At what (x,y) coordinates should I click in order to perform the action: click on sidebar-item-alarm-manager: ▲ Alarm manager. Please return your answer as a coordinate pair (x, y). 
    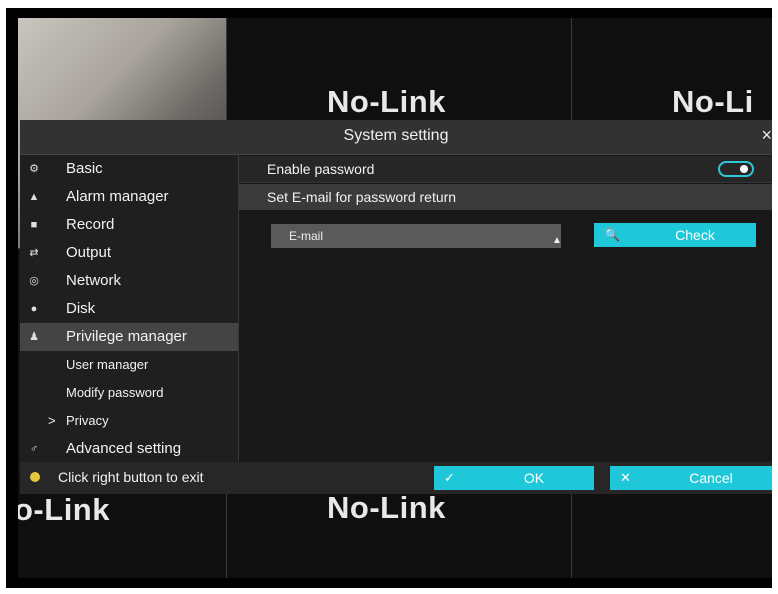
    Looking at the image, I should click on (129, 197).